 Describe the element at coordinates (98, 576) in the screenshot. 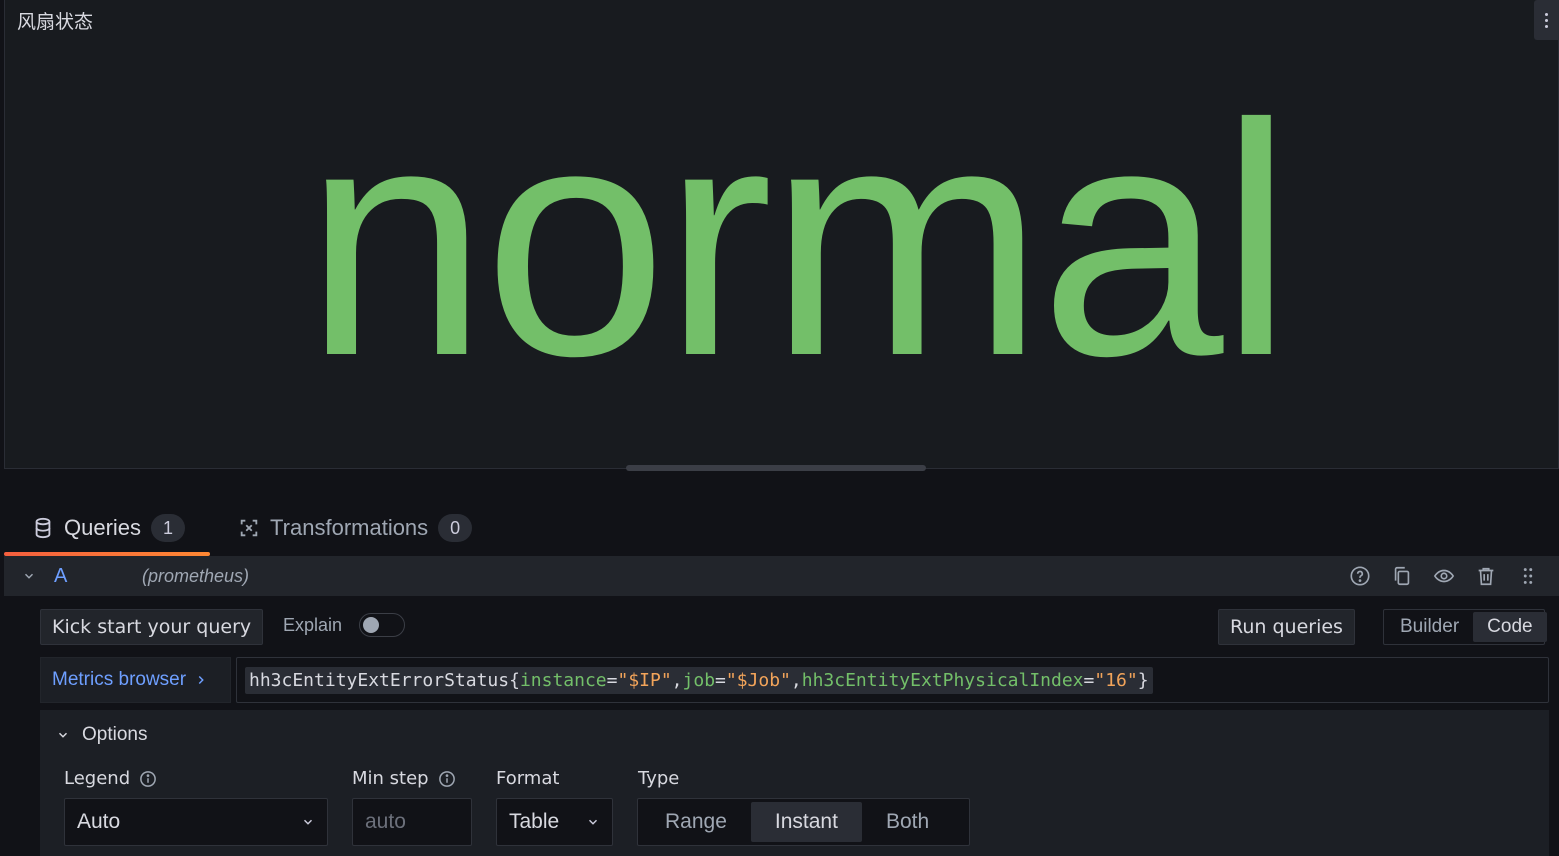

I see `query-ref-id: A` at that location.